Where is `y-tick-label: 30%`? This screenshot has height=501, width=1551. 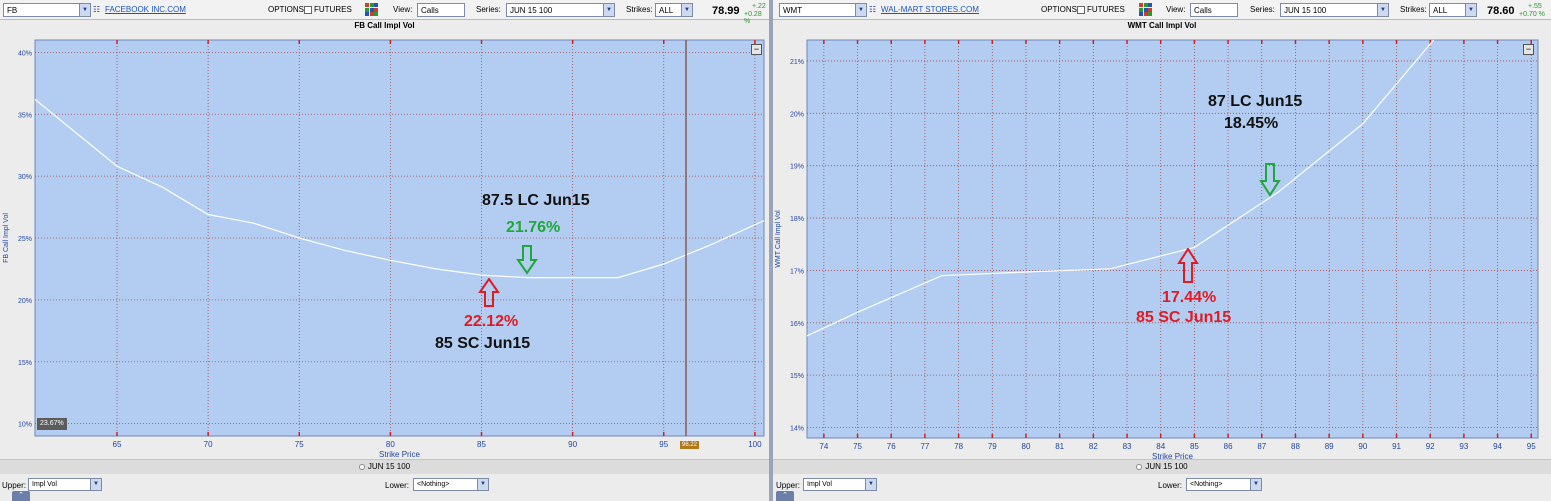
y-tick-label: 30% is located at coordinates (25, 177).